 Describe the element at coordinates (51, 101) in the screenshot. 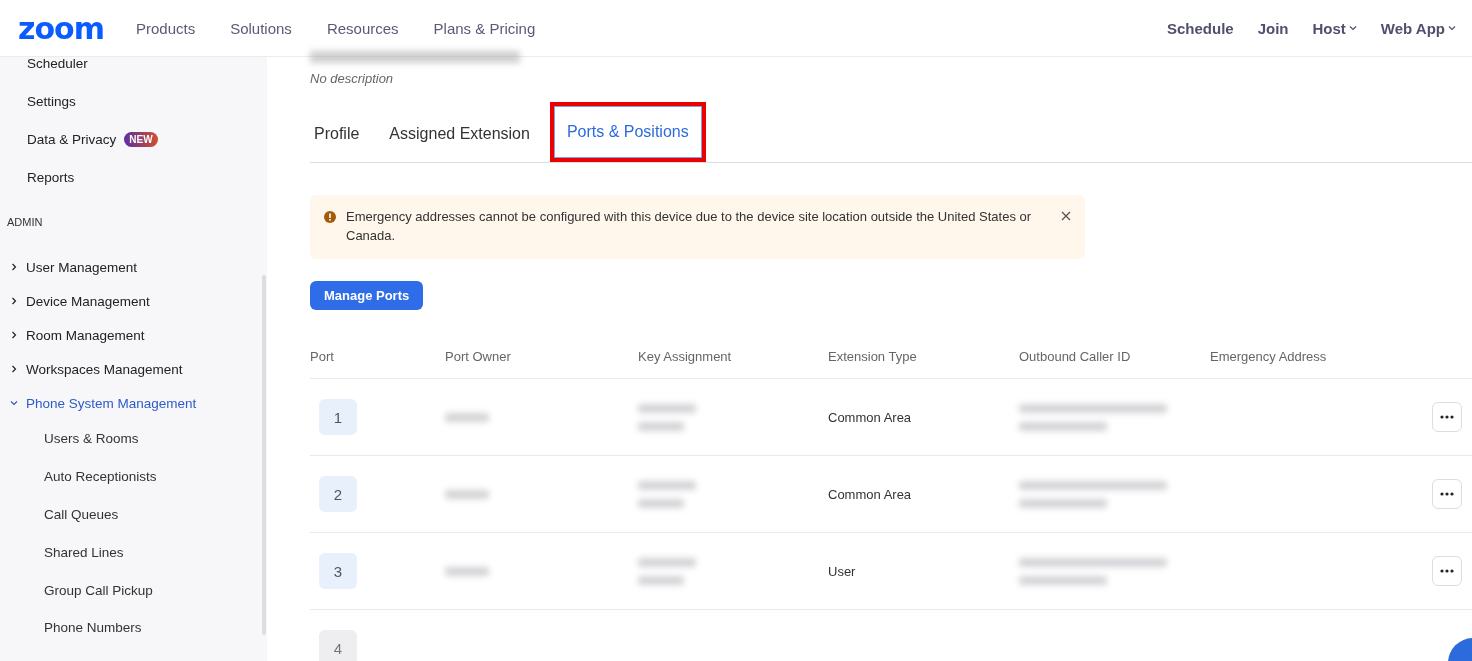

I see `sidebar-item: Settings` at that location.